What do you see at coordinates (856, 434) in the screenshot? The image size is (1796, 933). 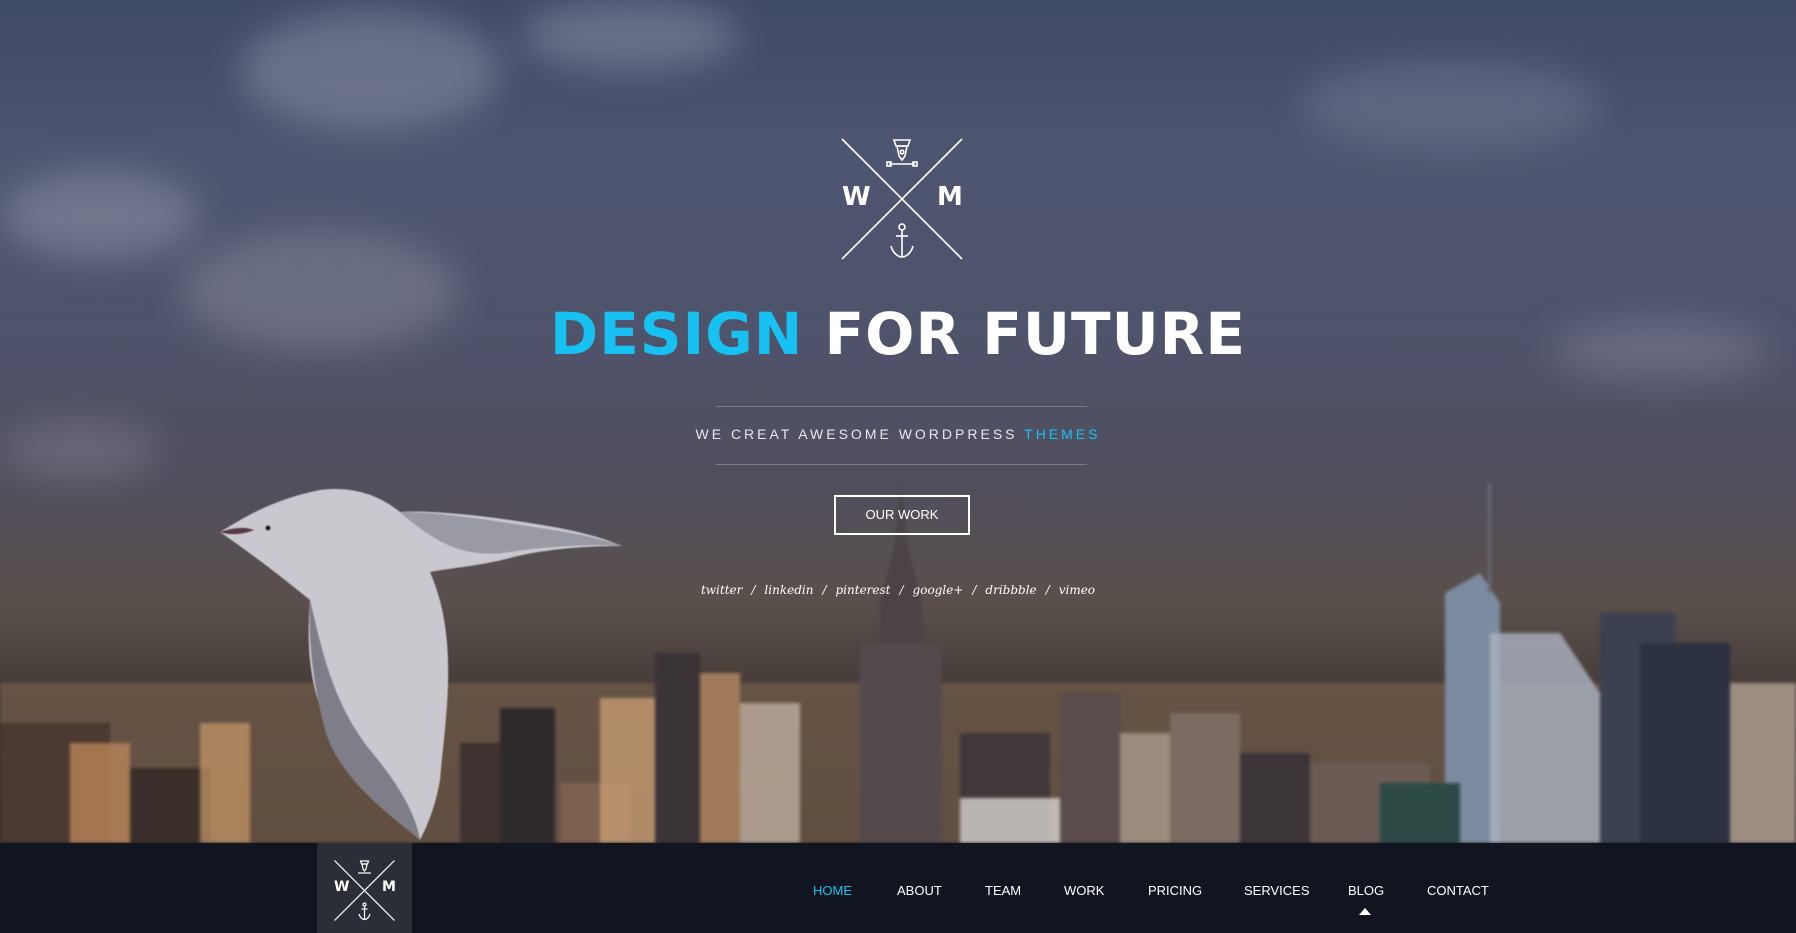 I see `tagline-main: WE CREAT AWESOME WORDPRESS` at bounding box center [856, 434].